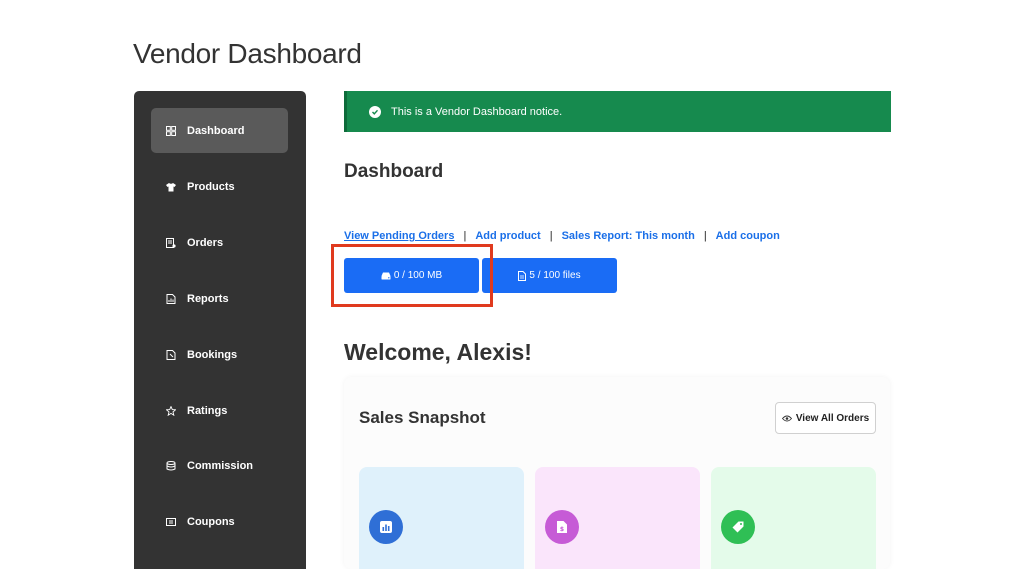 The image size is (1024, 569). Describe the element at coordinates (205, 242) in the screenshot. I see `sidebar-item-label: Orders` at that location.